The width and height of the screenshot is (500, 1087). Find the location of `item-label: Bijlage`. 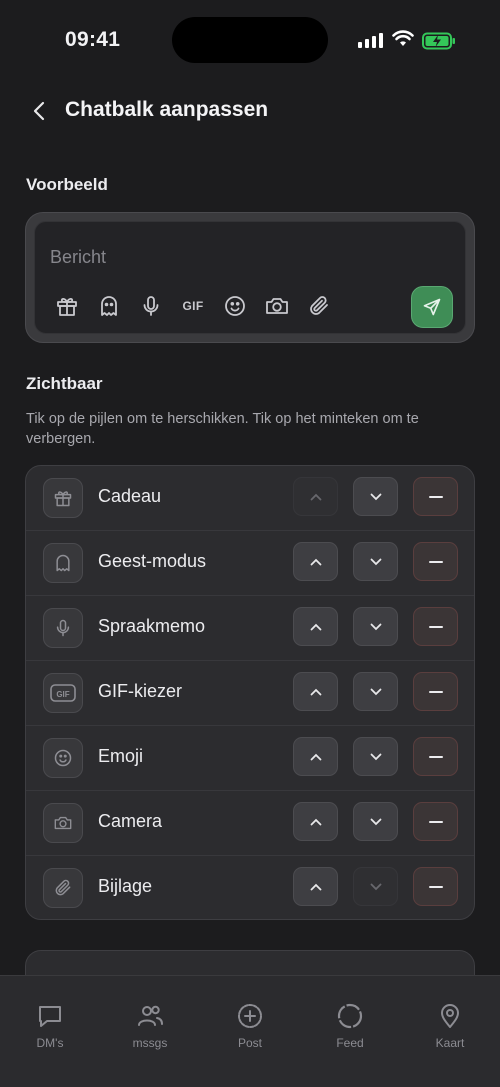

item-label: Bijlage is located at coordinates (125, 886).